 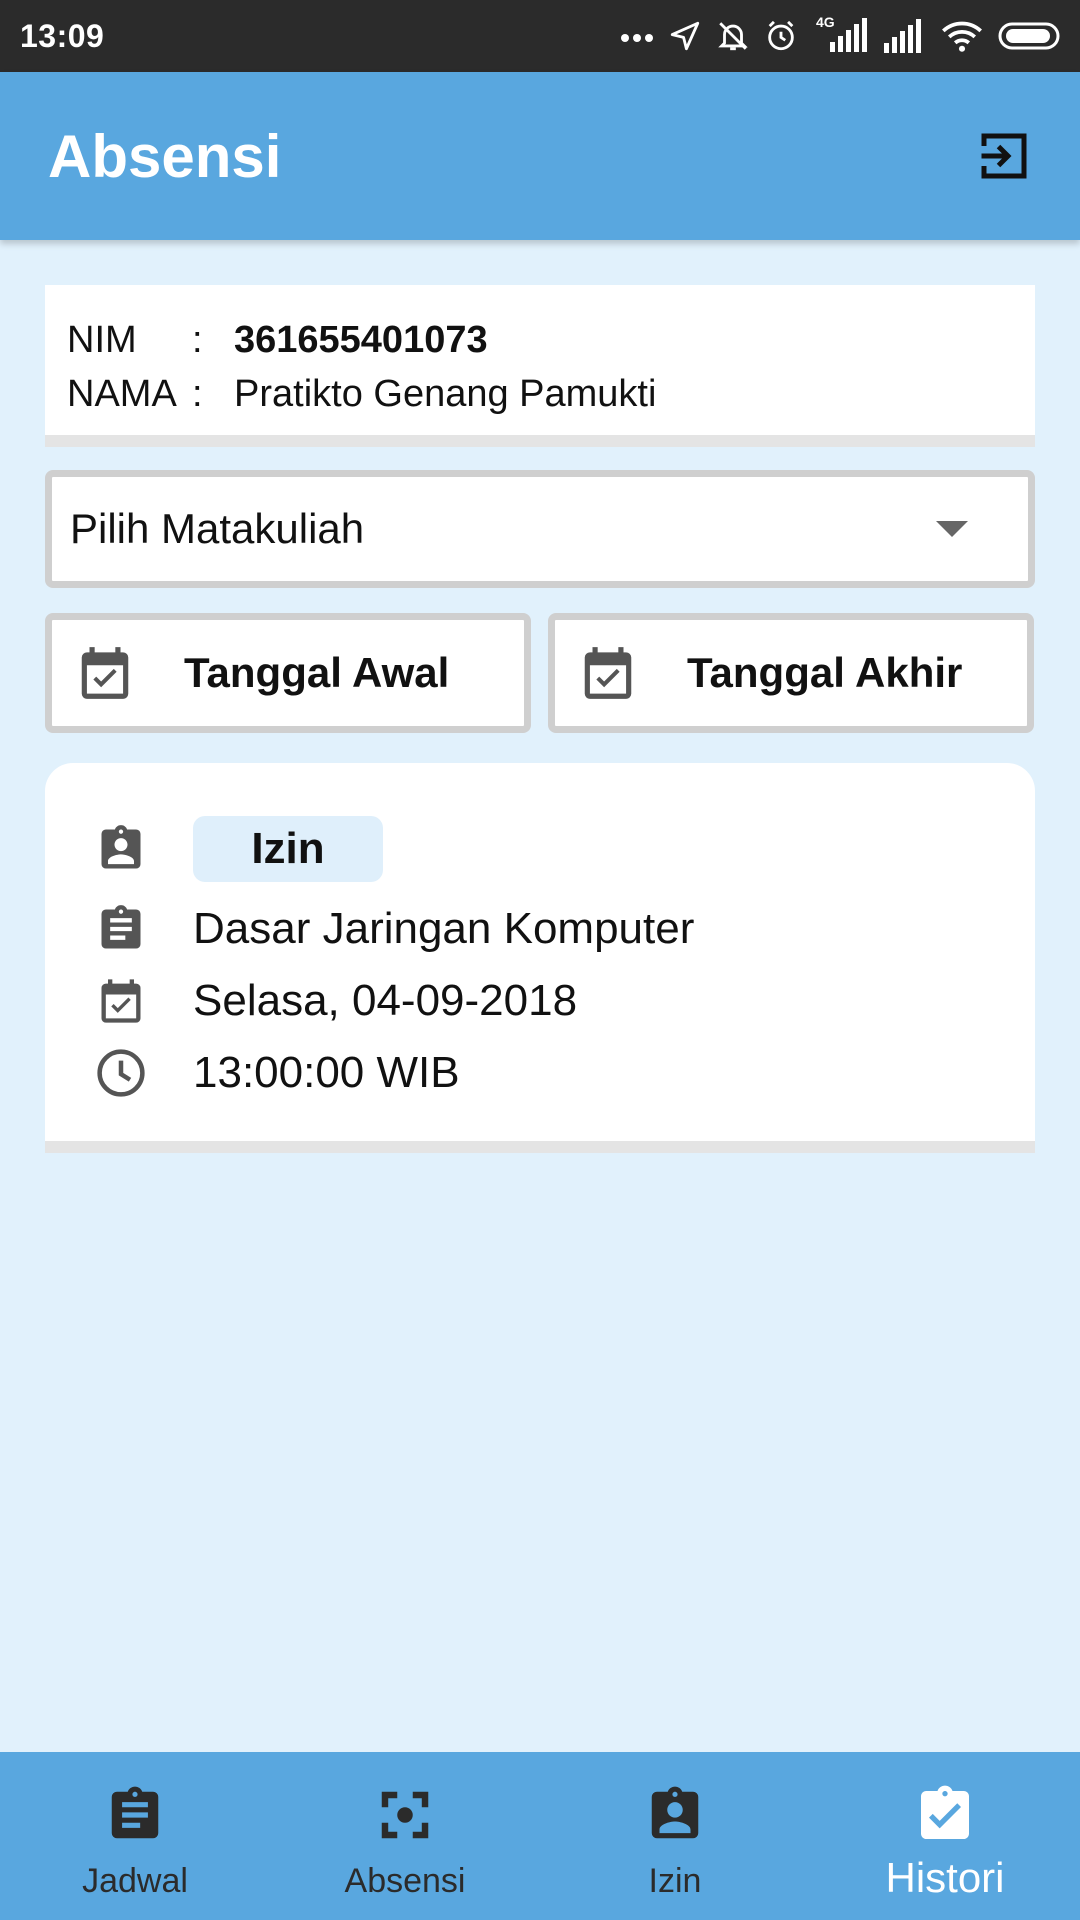 What do you see at coordinates (121, 1073) in the screenshot?
I see `clock-icon` at bounding box center [121, 1073].